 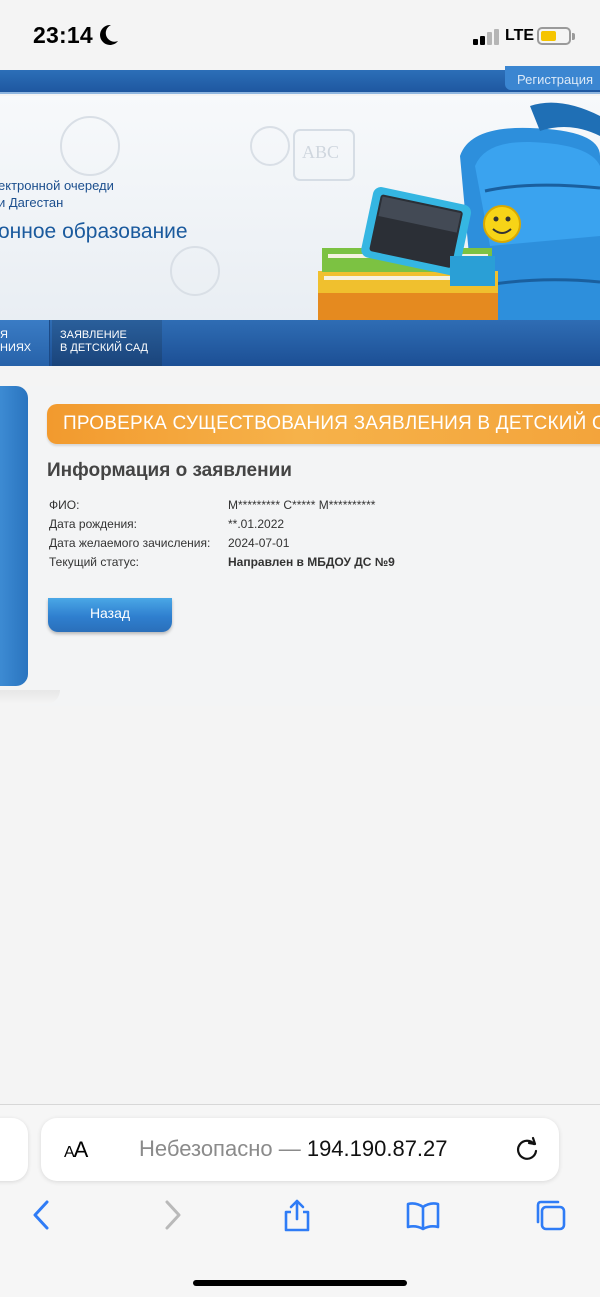 I want to click on address-text: Небезопасно — 194.190.87.27, so click(x=293, y=1149).